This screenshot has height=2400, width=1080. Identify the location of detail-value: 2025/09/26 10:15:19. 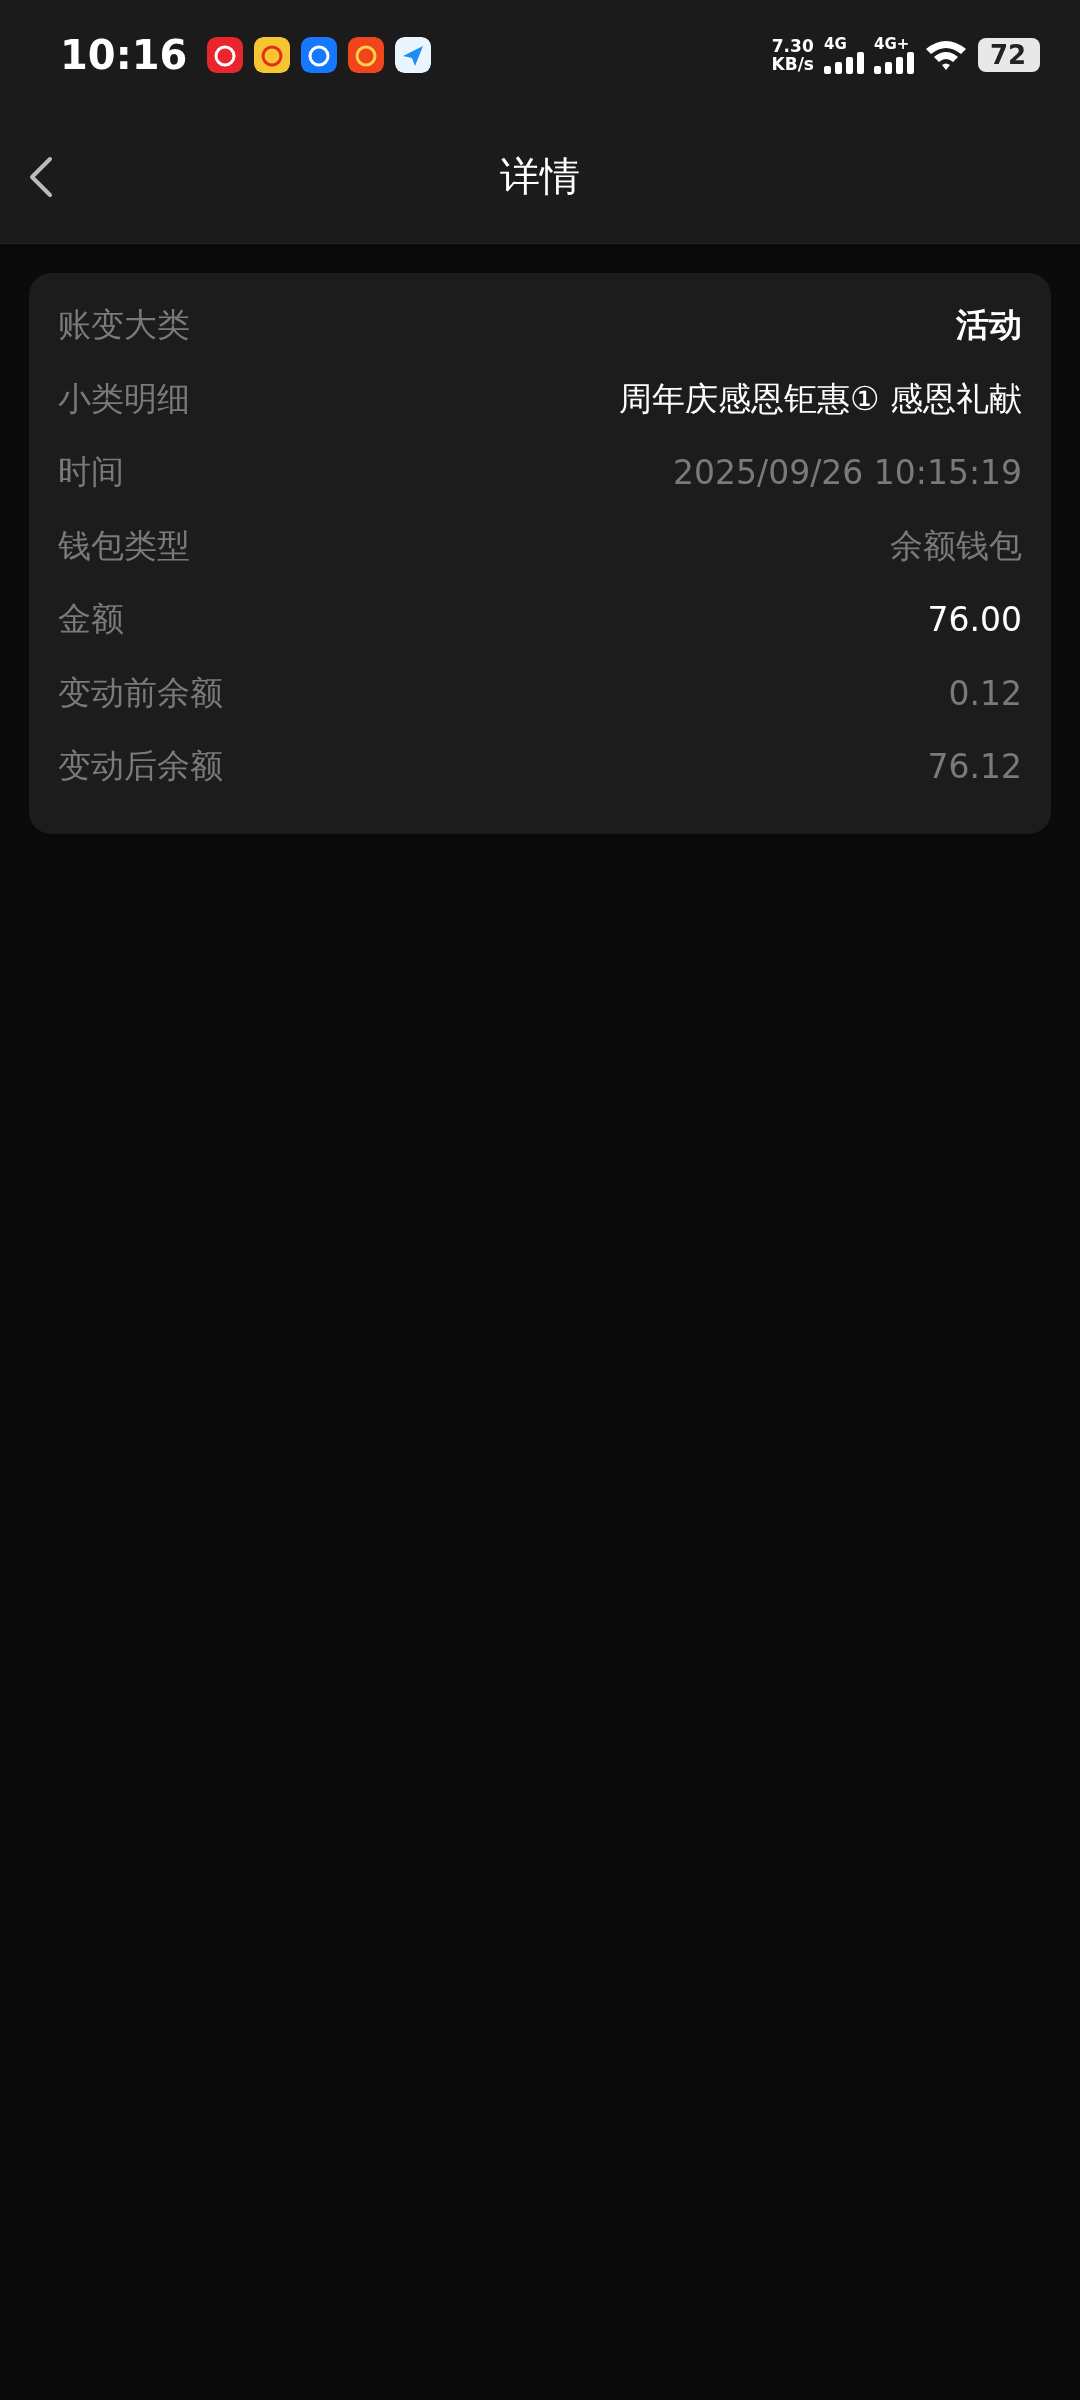
(847, 473).